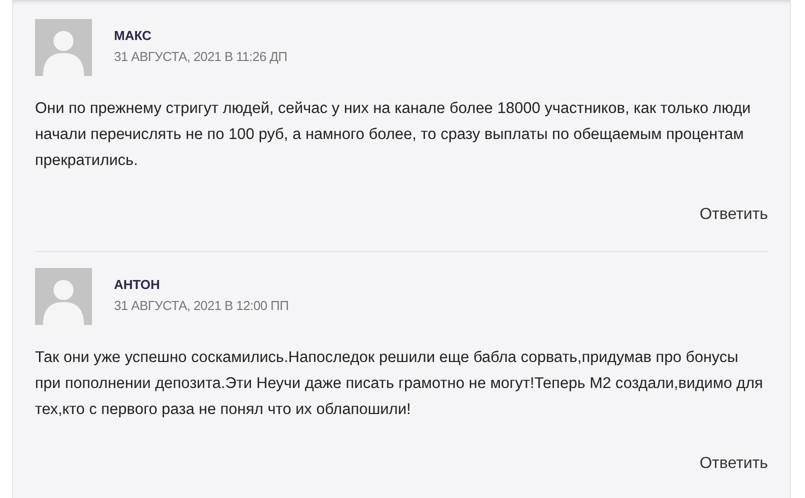  I want to click on comment-author: МАКС, so click(133, 35).